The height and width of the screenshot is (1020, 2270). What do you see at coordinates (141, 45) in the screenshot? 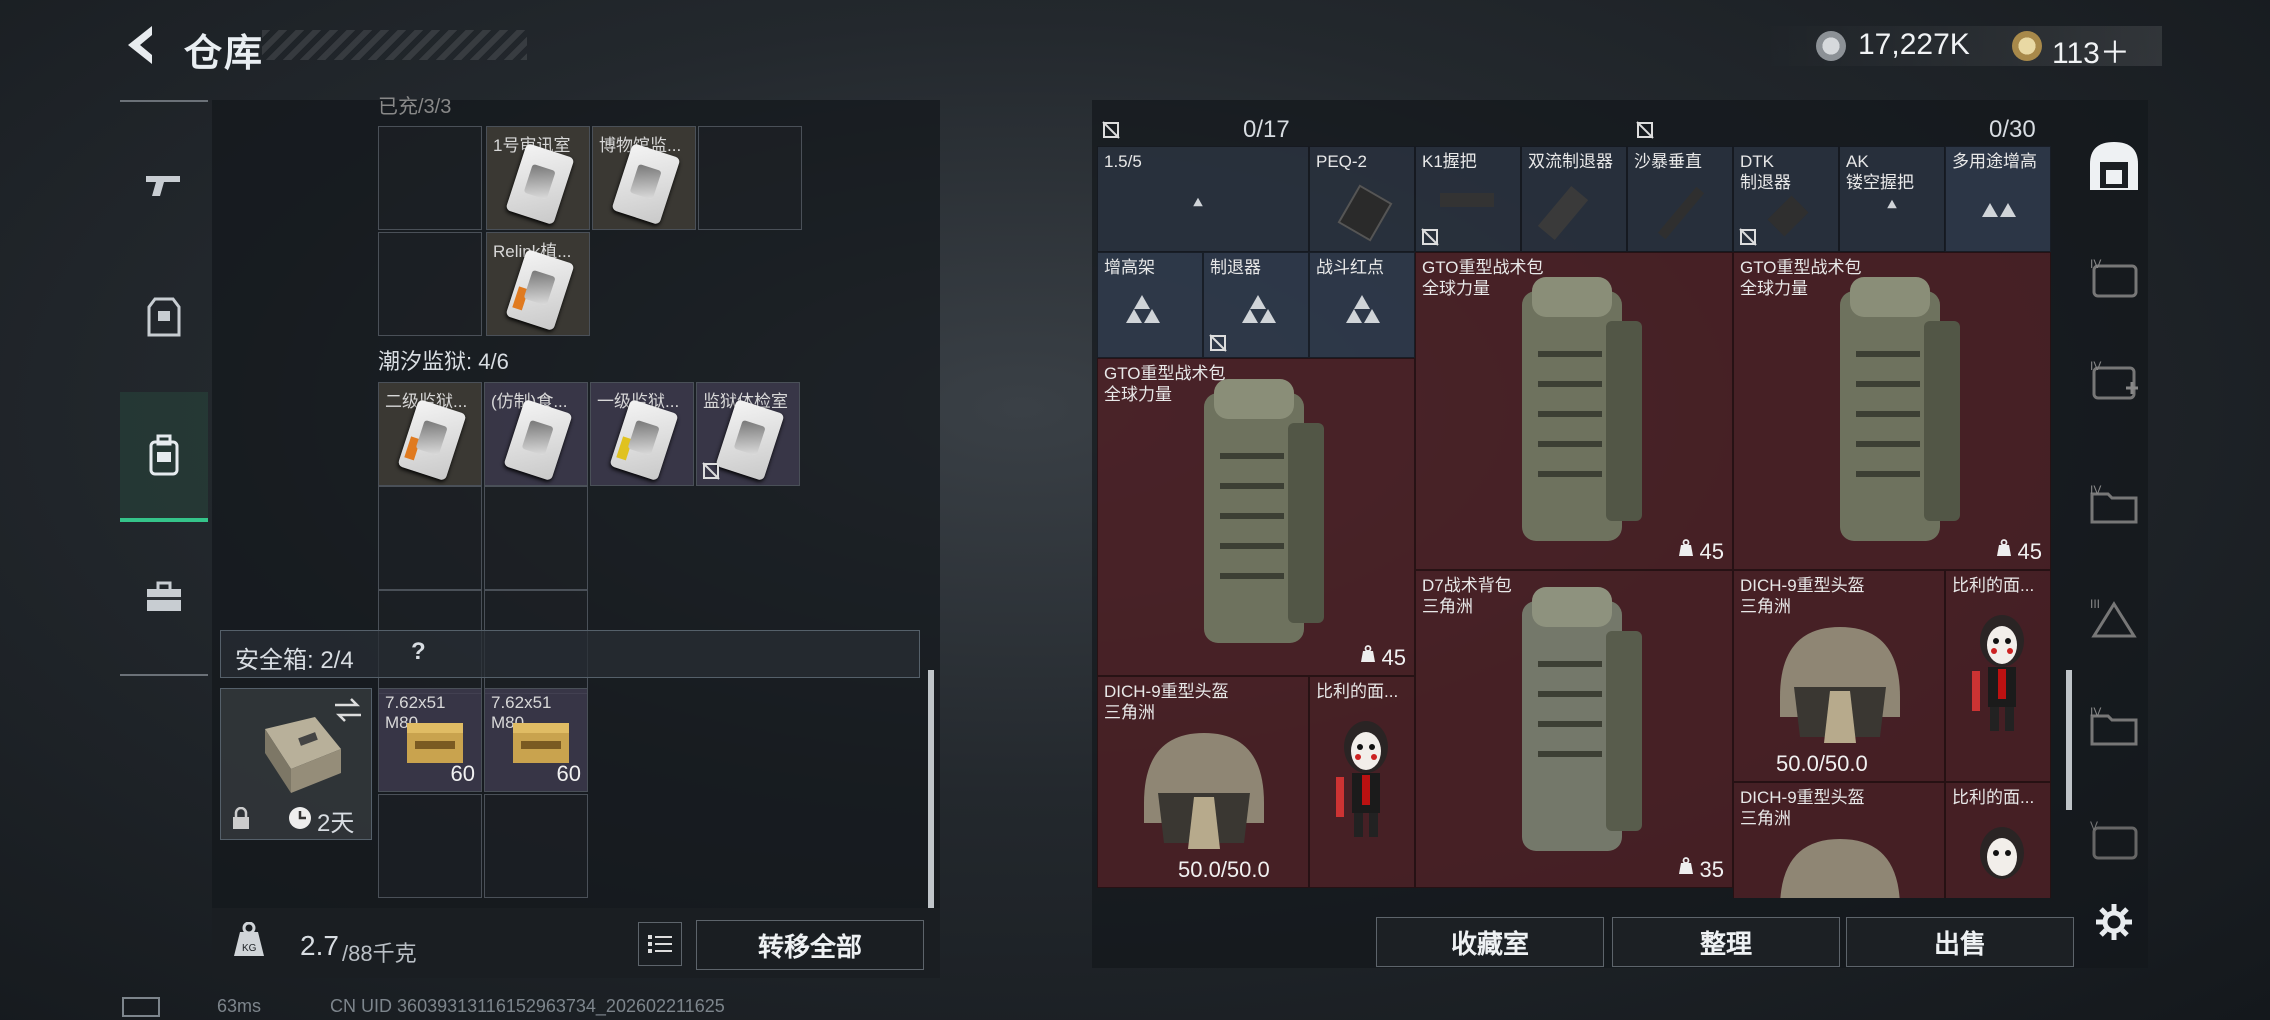
I see `back-arrow-icon` at bounding box center [141, 45].